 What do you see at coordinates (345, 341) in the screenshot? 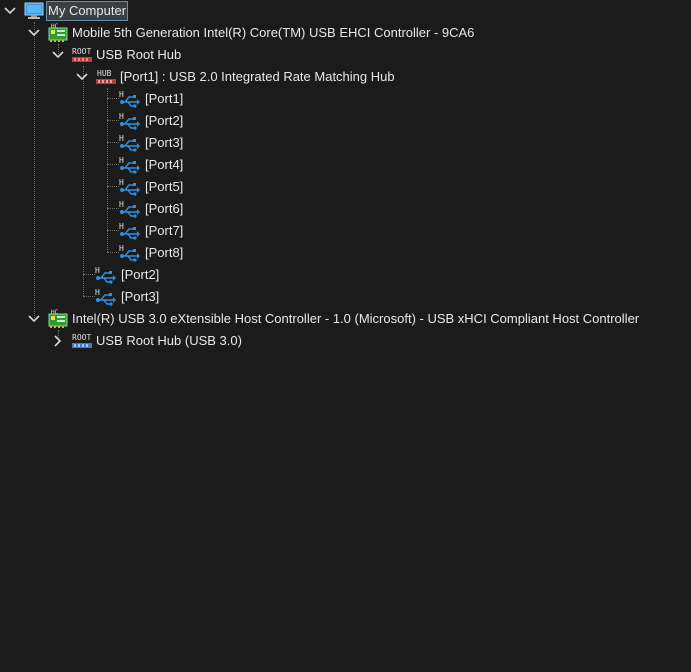
I see `tree-row-xhci-root-hub: ROOT USB Root Hub (USB 3.0)` at bounding box center [345, 341].